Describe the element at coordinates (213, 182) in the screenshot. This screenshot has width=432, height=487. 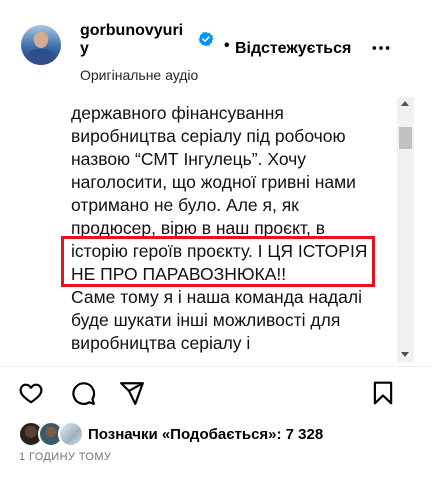
I see `caption-line: наголосити, що жодної гривні нами` at that location.